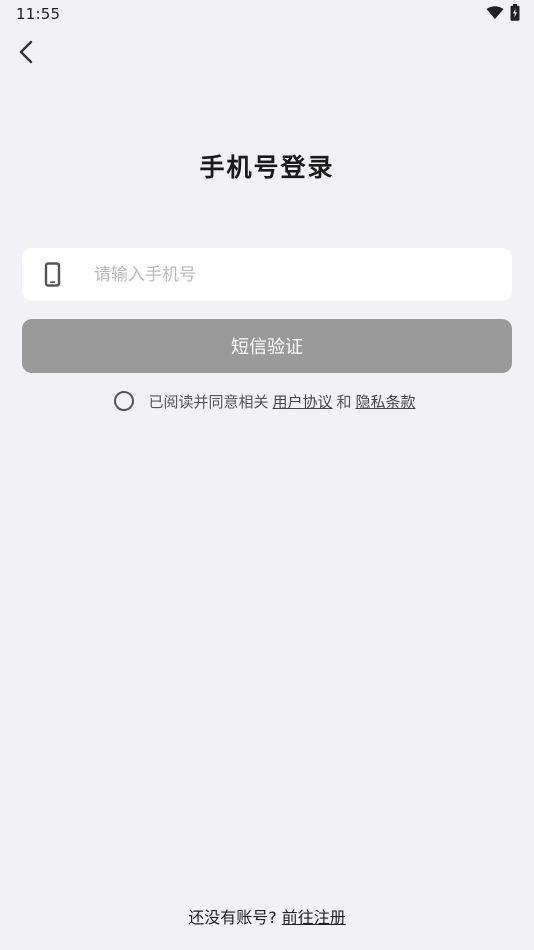 The width and height of the screenshot is (534, 950). I want to click on sms-verify-button-label: 短信验证, so click(267, 347).